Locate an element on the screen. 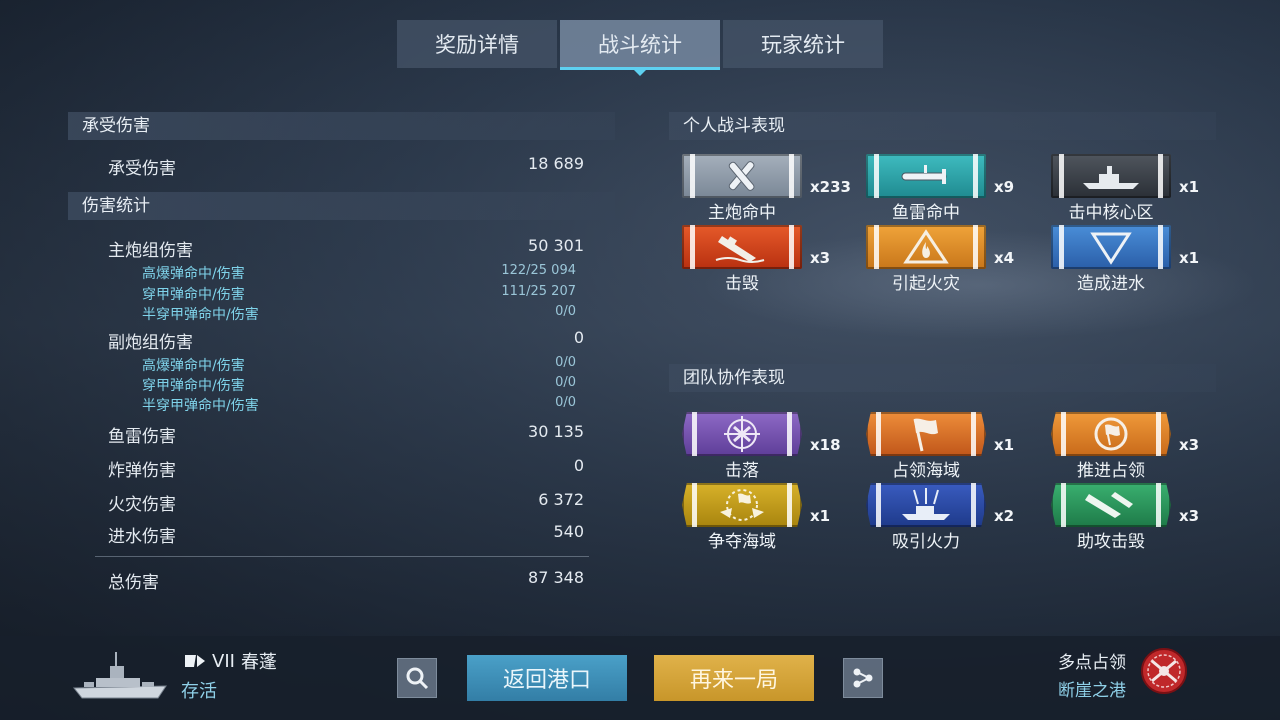 The height and width of the screenshot is (720, 1280). stat-label: 半穿甲弹命中/伤害 is located at coordinates (200, 315).